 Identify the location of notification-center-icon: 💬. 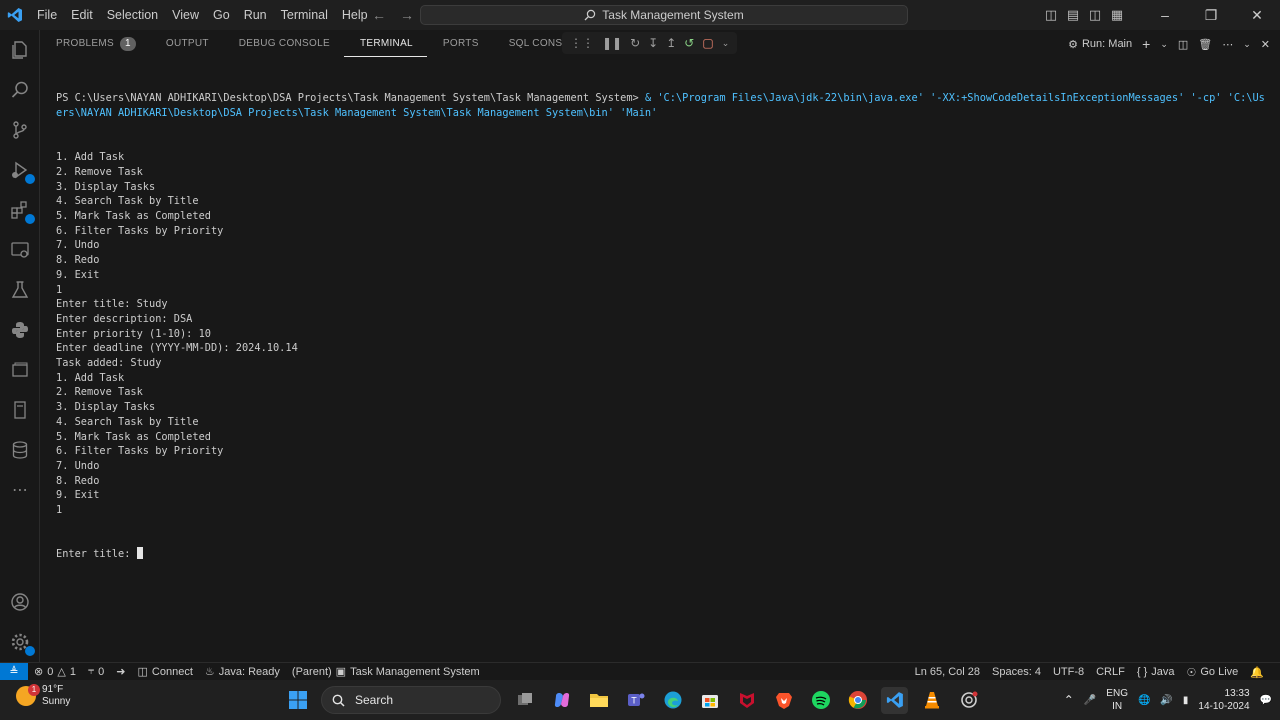
(1266, 700).